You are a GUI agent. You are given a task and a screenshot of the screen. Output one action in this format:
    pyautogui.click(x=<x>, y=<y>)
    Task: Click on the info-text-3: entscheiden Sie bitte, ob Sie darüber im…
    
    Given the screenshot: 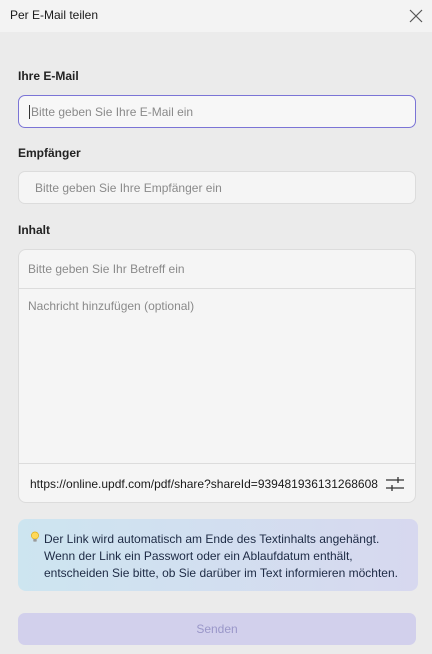 What is the action you would take?
    pyautogui.click(x=221, y=573)
    